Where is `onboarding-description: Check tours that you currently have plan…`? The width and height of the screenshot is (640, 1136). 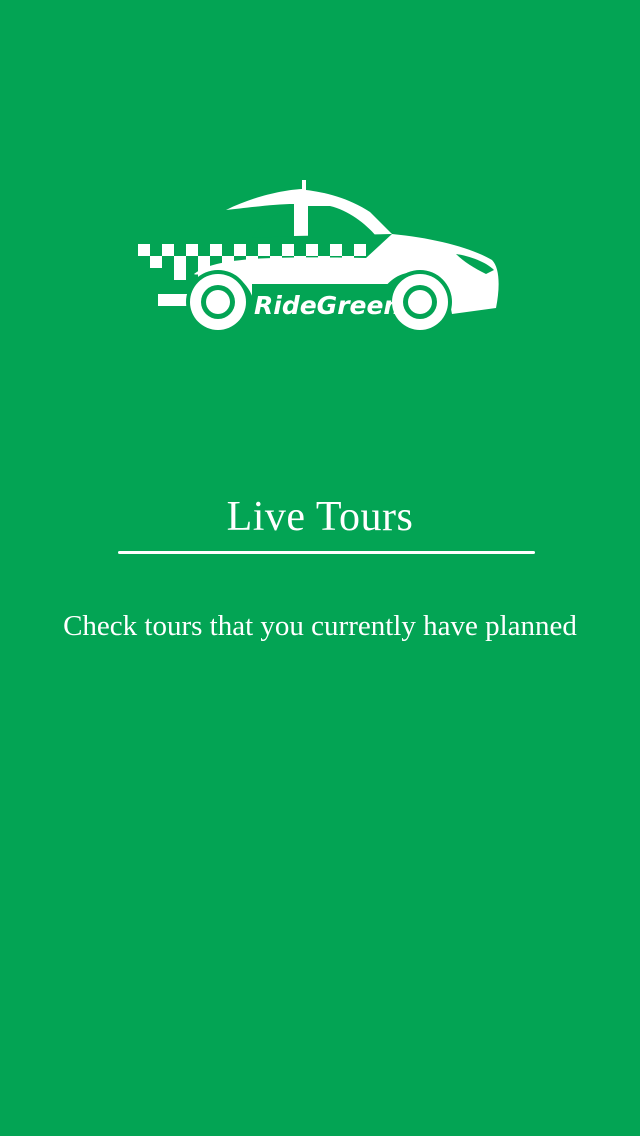 onboarding-description: Check tours that you currently have plan… is located at coordinates (320, 626).